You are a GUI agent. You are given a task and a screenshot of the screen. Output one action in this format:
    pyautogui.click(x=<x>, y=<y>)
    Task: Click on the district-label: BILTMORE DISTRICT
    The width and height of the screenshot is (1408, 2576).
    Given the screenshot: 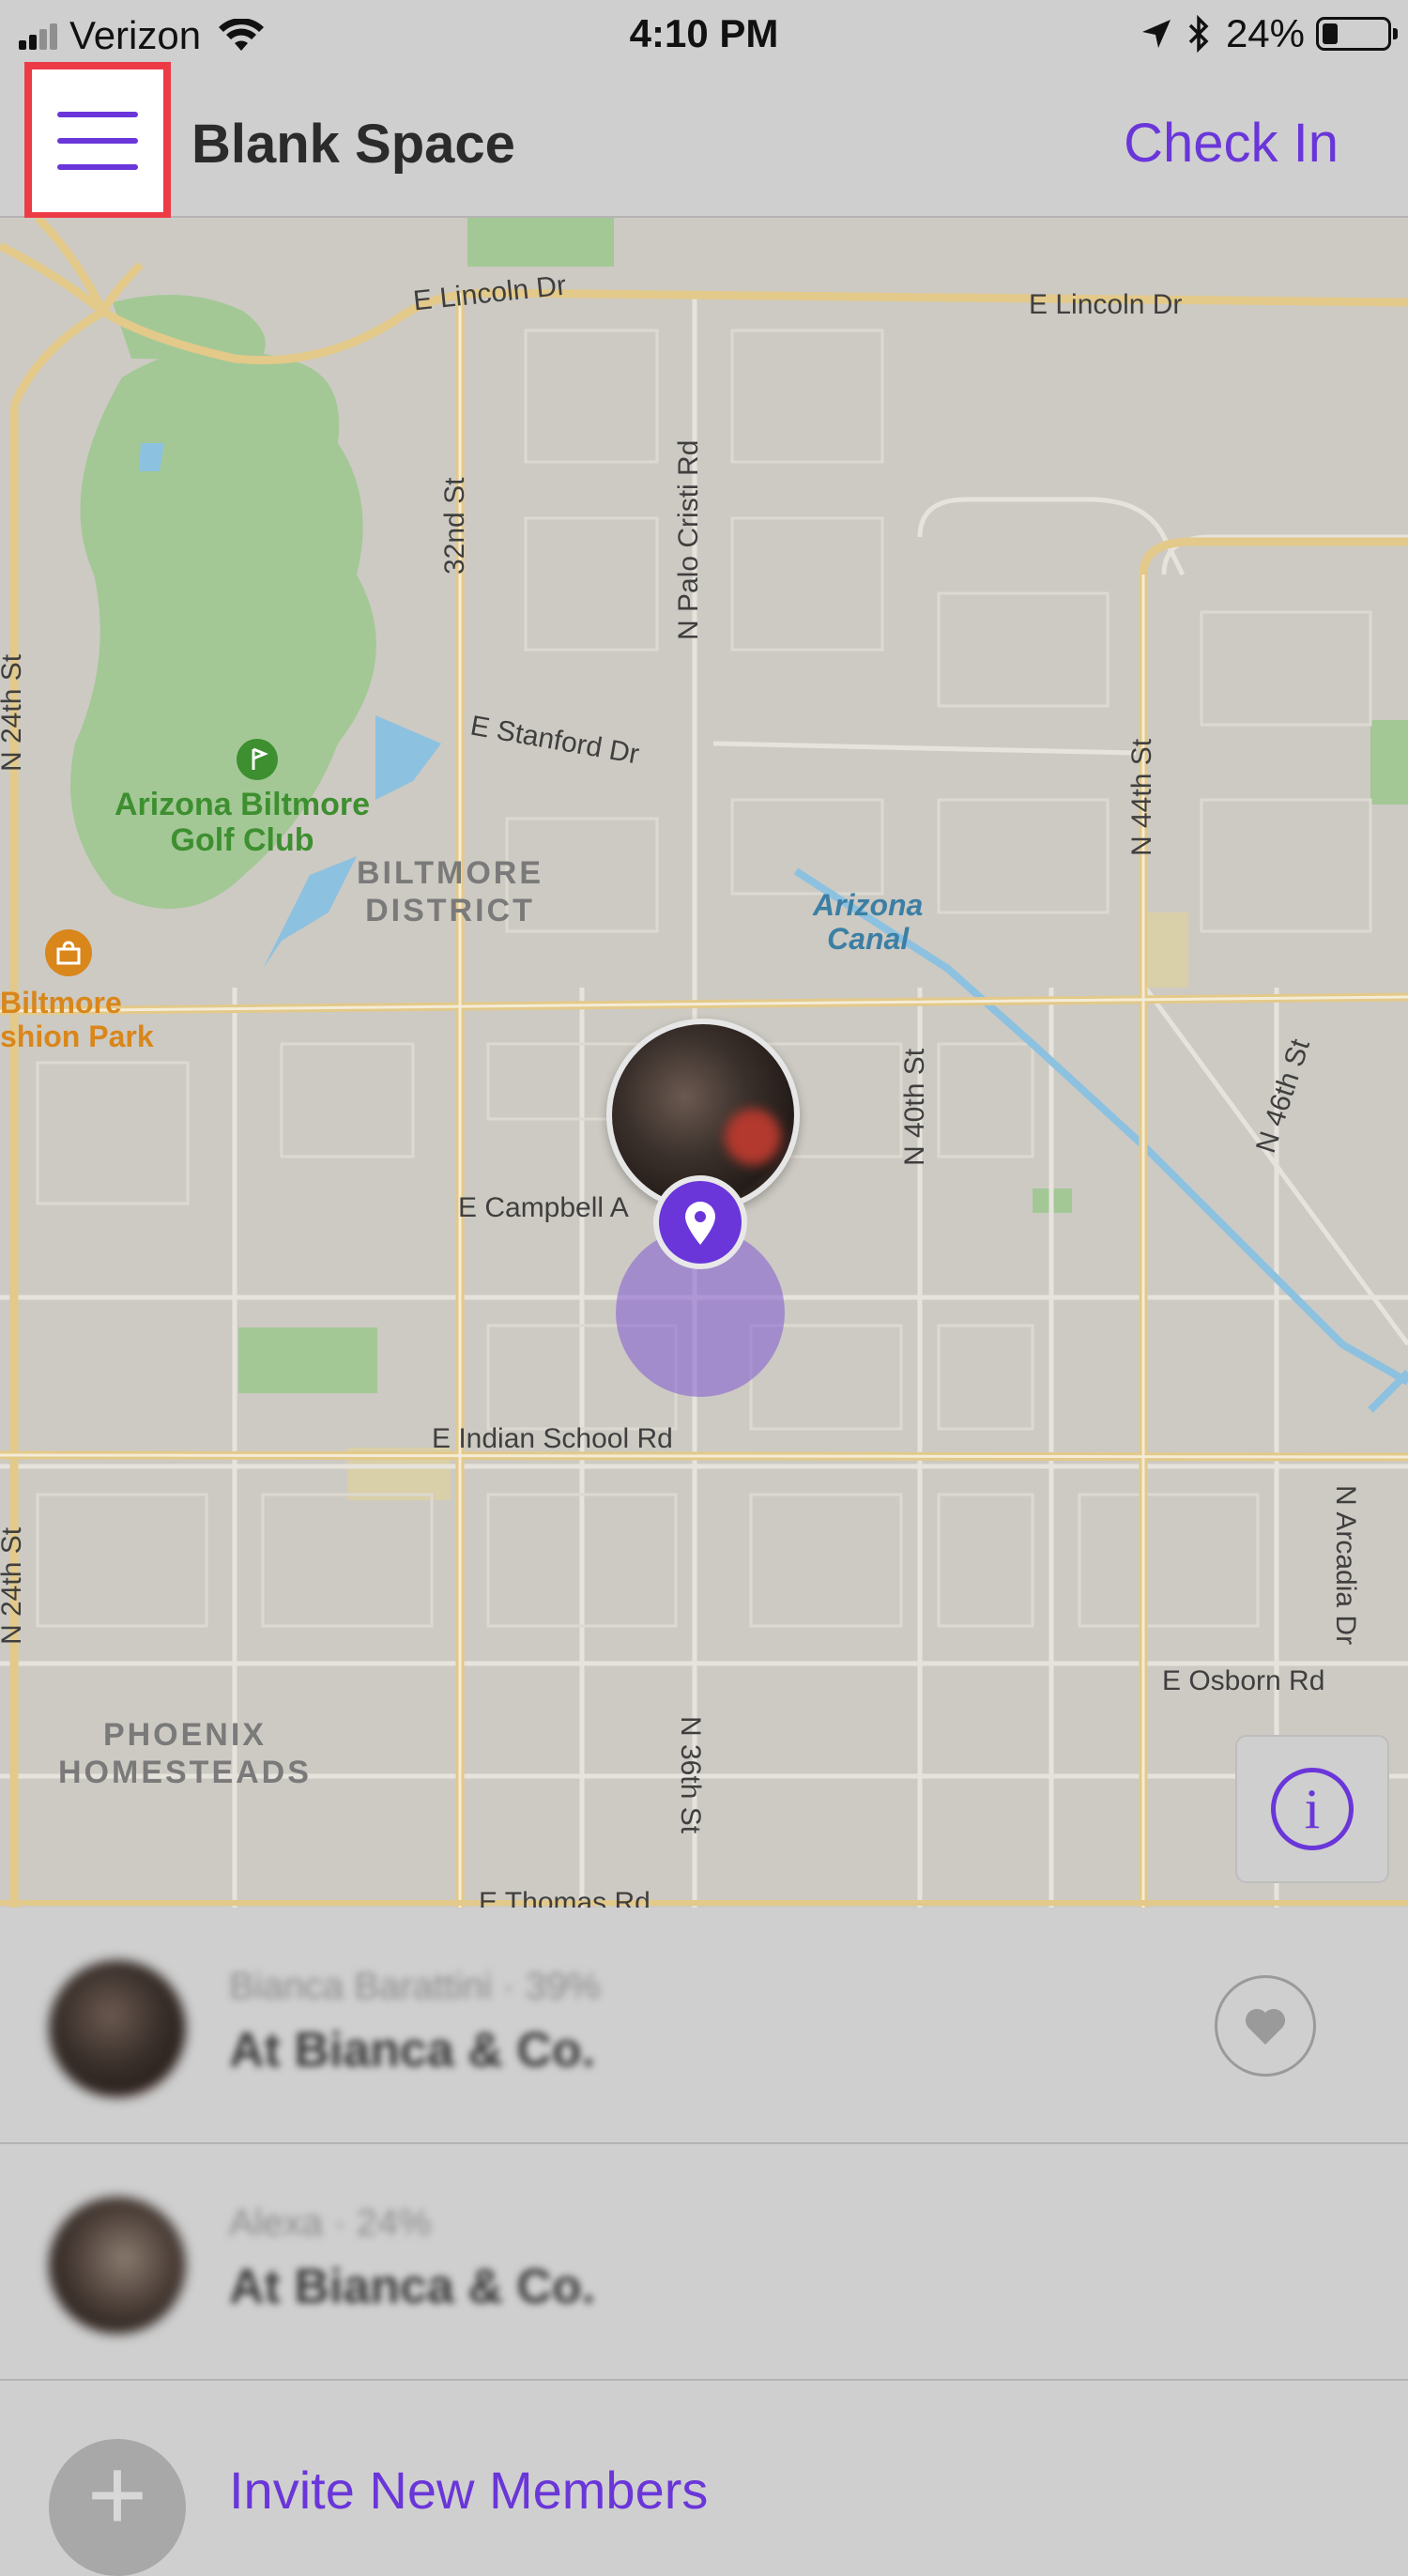 What is the action you would take?
    pyautogui.click(x=450, y=892)
    